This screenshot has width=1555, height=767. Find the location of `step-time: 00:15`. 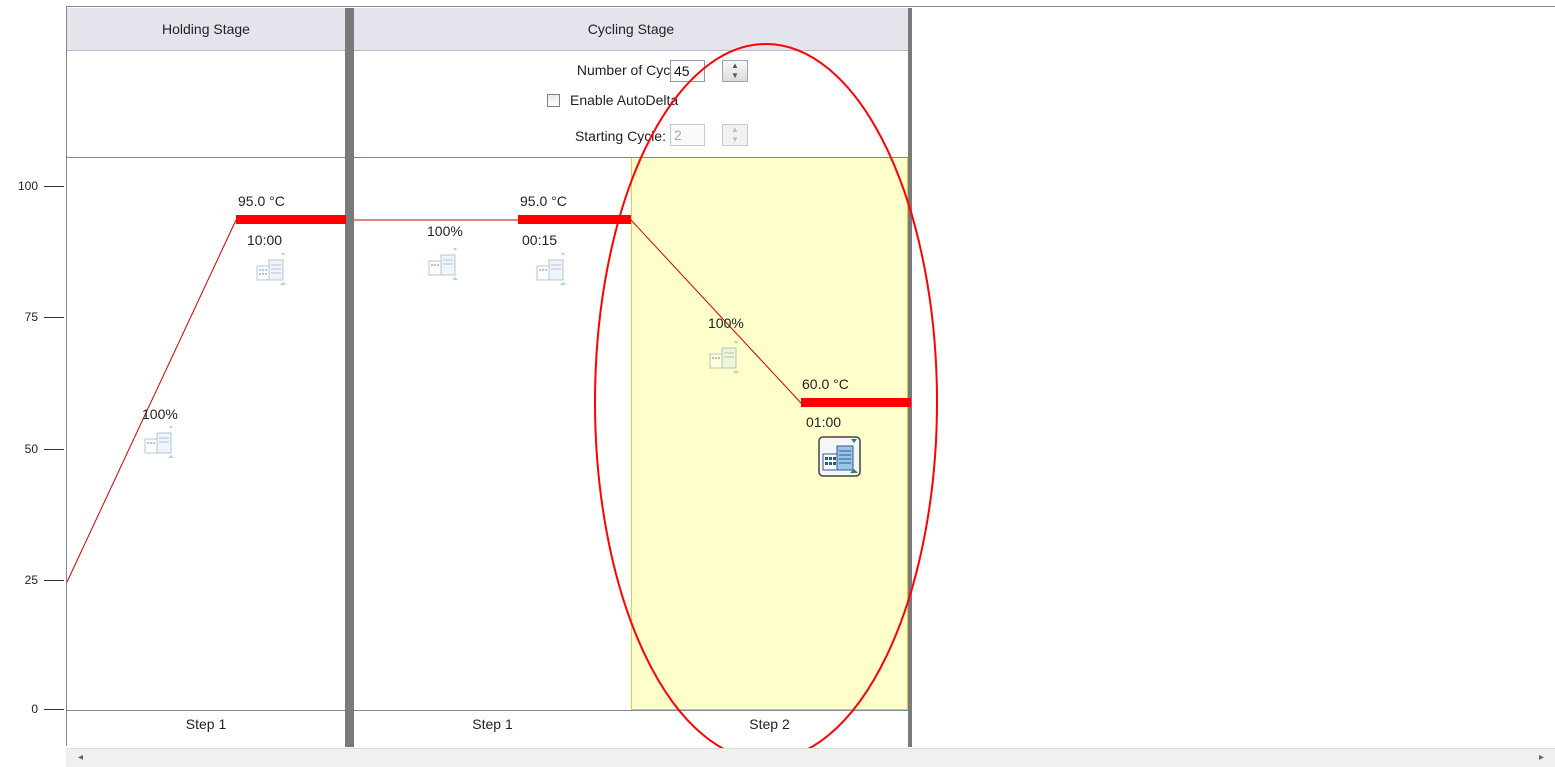

step-time: 00:15 is located at coordinates (539, 240).